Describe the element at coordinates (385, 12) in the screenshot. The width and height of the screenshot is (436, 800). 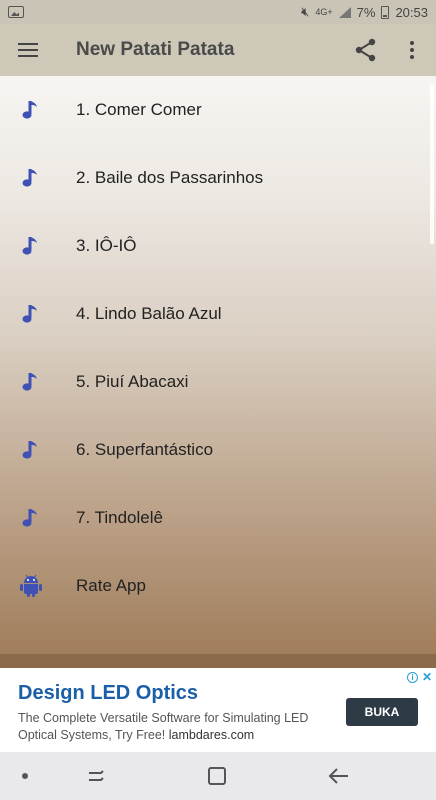
I see `battery-icon` at that location.